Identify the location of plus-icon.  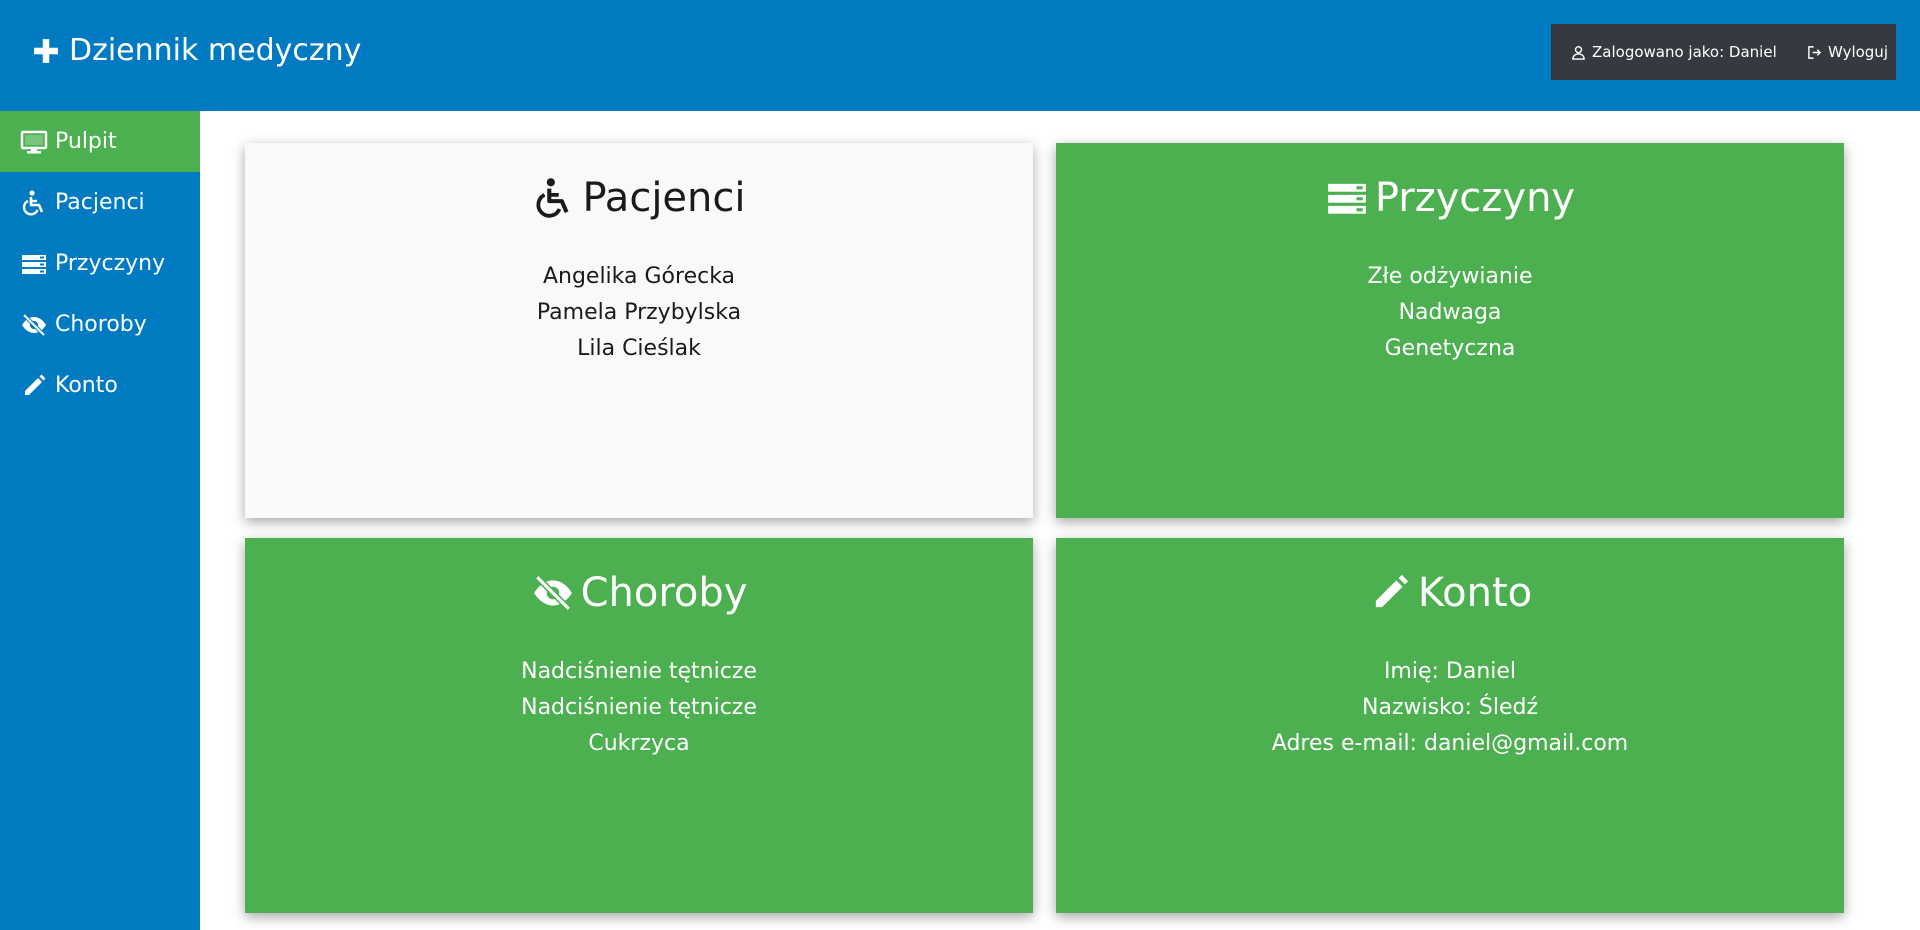
(46, 50).